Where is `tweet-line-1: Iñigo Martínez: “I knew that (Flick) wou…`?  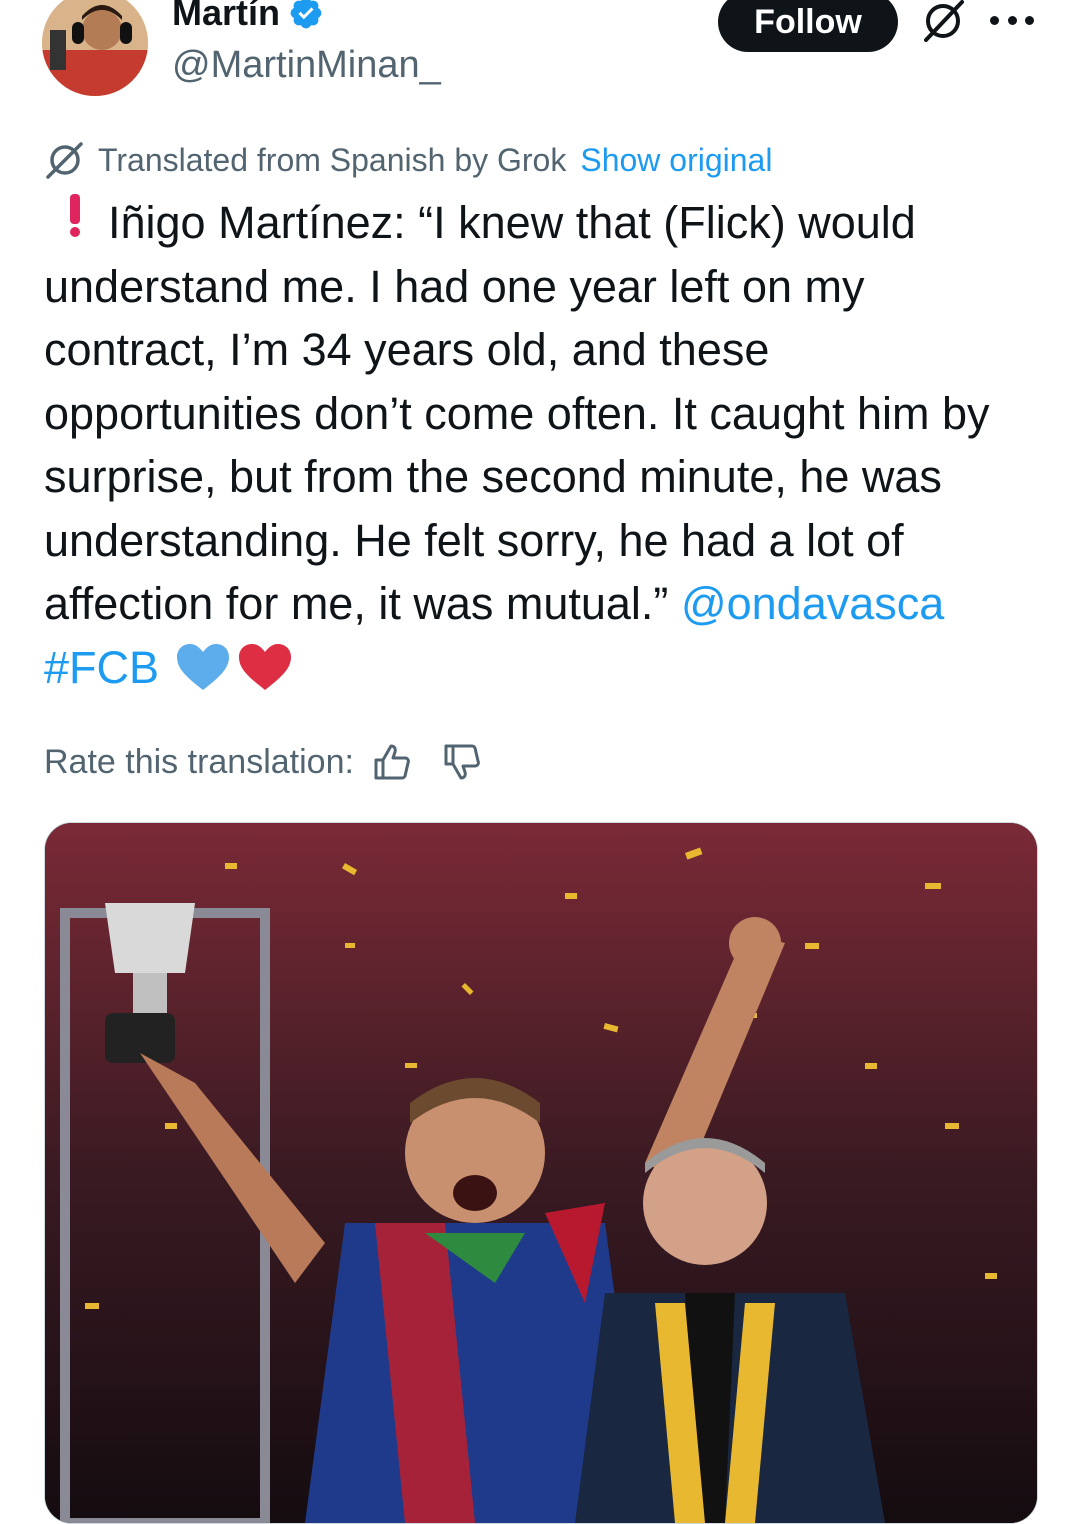 tweet-line-1: Iñigo Martínez: “I knew that (Flick) wou… is located at coordinates (512, 222).